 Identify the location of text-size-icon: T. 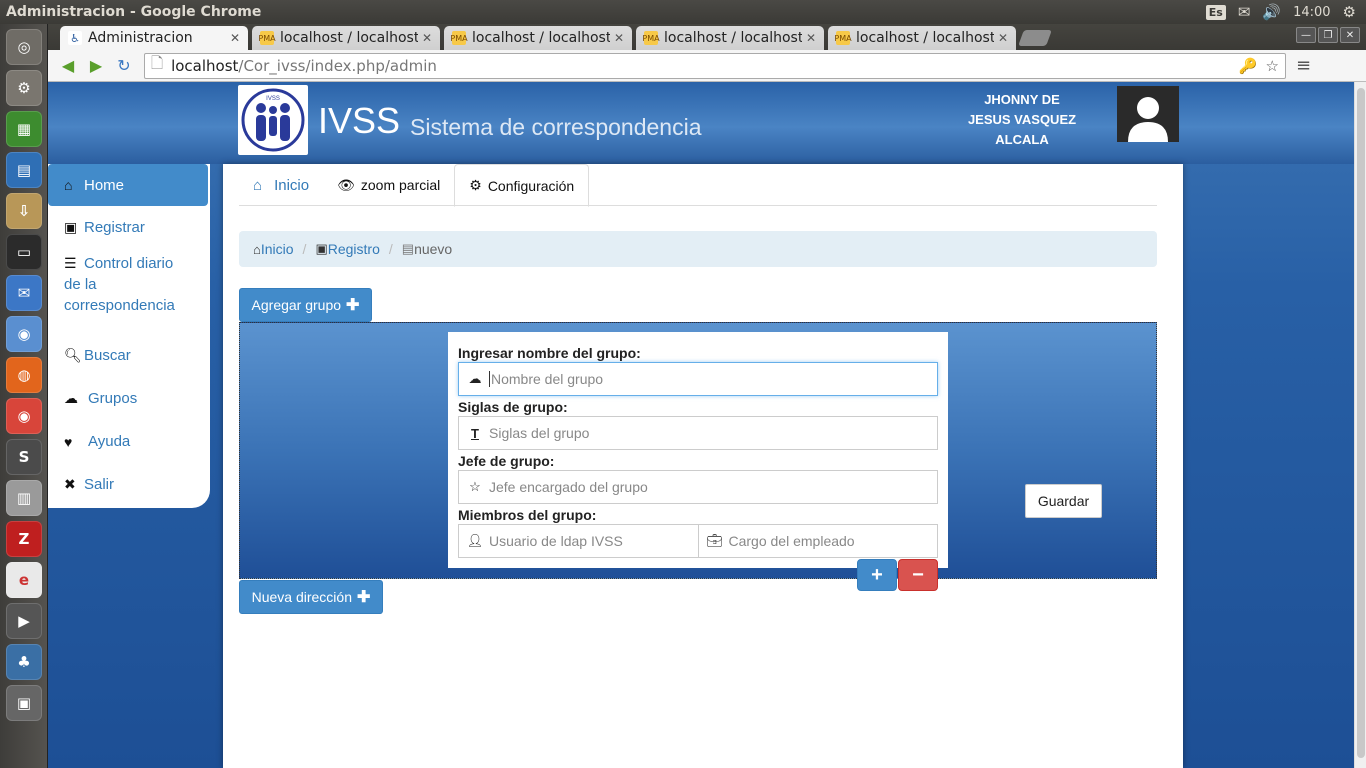
(475, 433).